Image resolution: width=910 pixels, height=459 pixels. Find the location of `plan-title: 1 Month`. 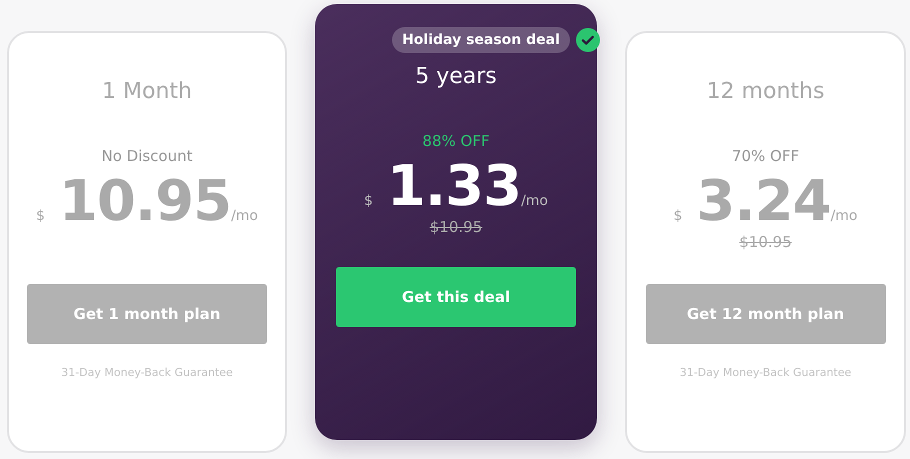

plan-title: 1 Month is located at coordinates (147, 92).